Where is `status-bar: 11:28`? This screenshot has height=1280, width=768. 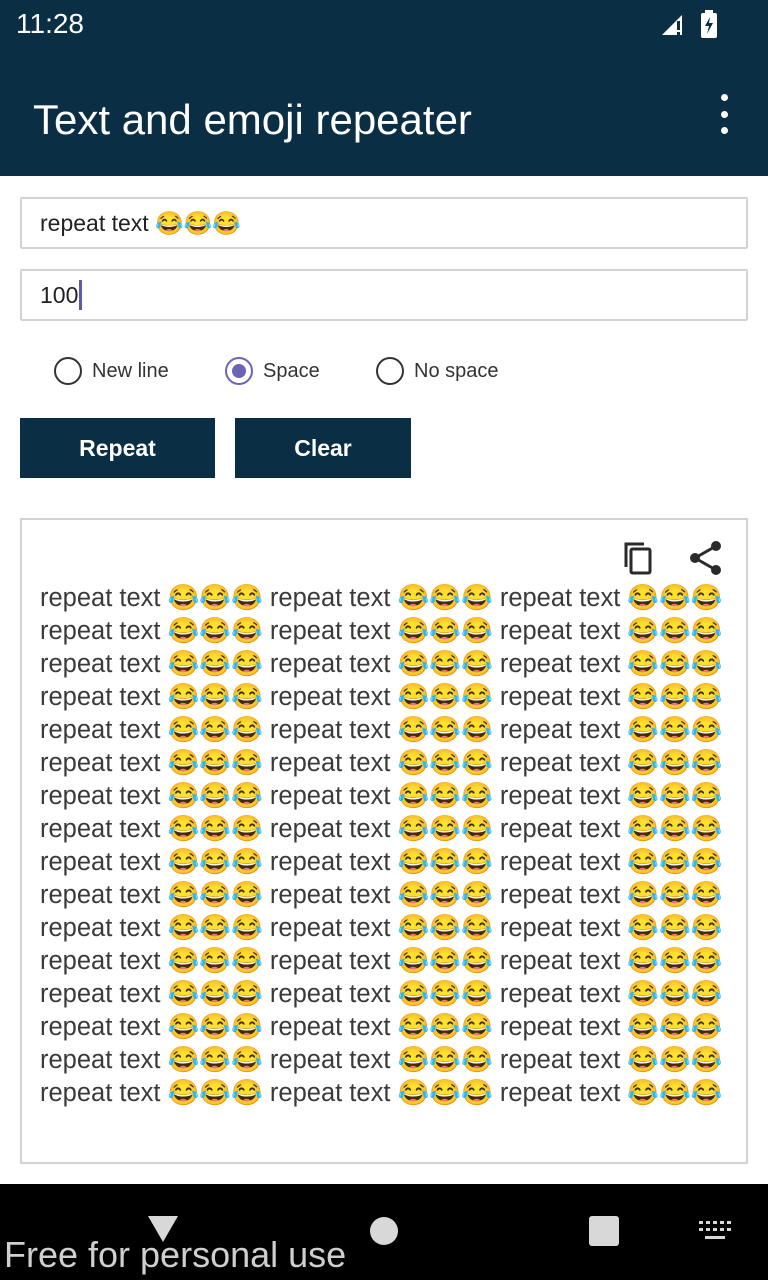 status-bar: 11:28 is located at coordinates (384, 26).